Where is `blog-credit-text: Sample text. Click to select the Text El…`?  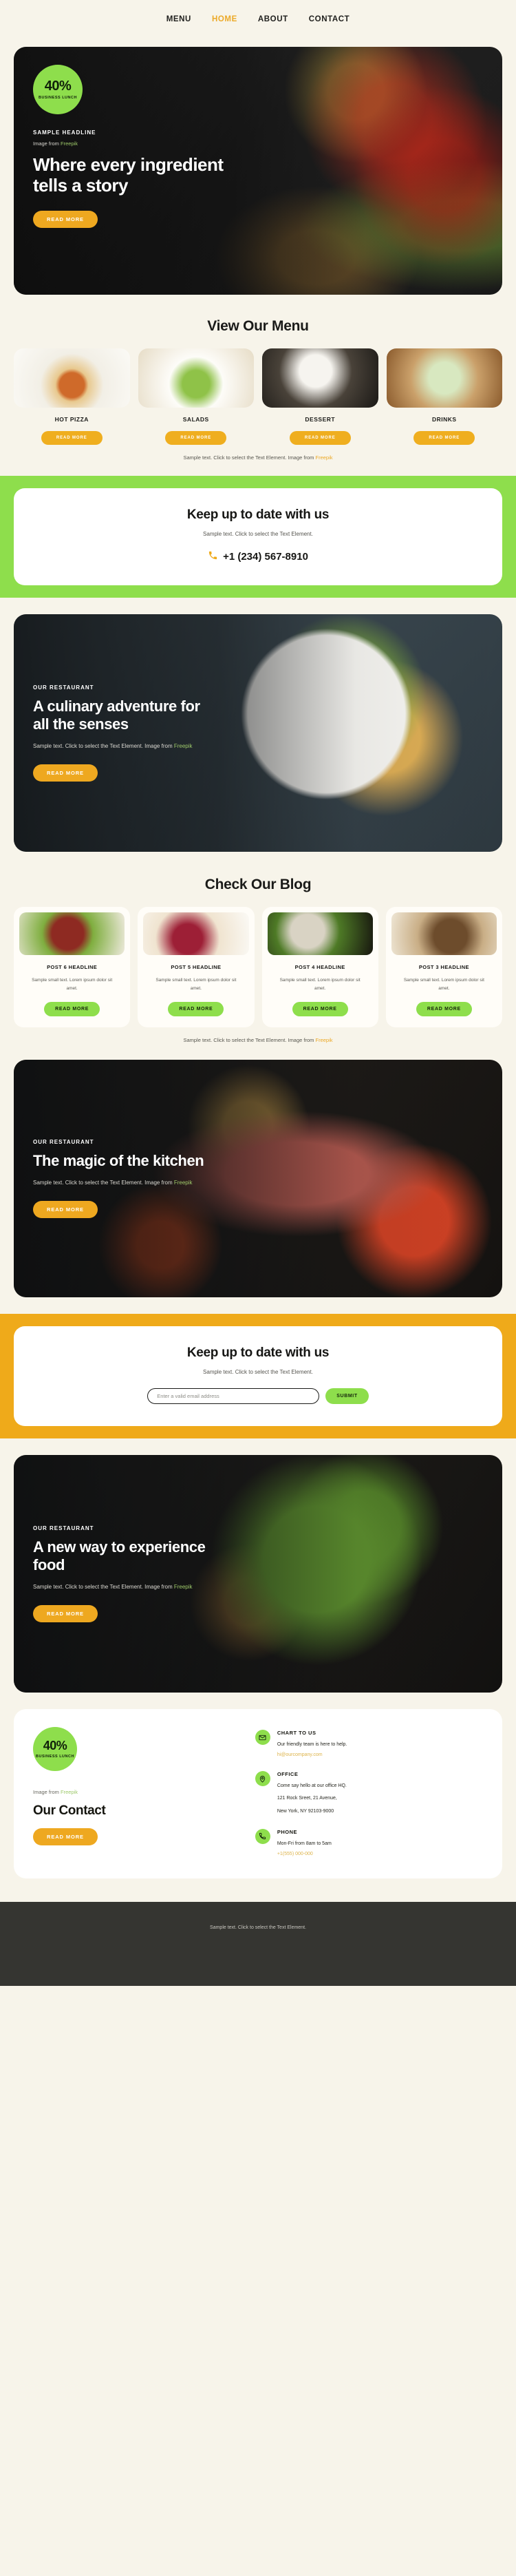
blog-credit-text: Sample text. Click to select the Text El… is located at coordinates (249, 1040).